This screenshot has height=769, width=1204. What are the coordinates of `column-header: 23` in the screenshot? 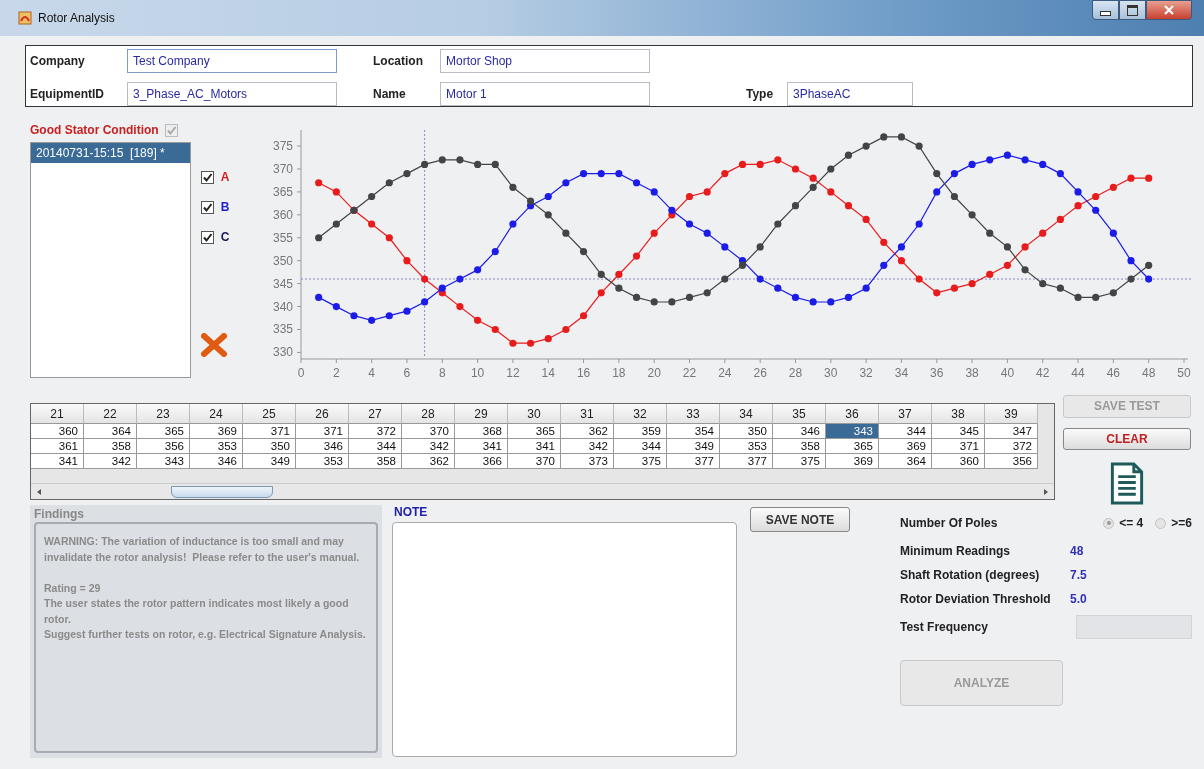 It's located at (163, 414).